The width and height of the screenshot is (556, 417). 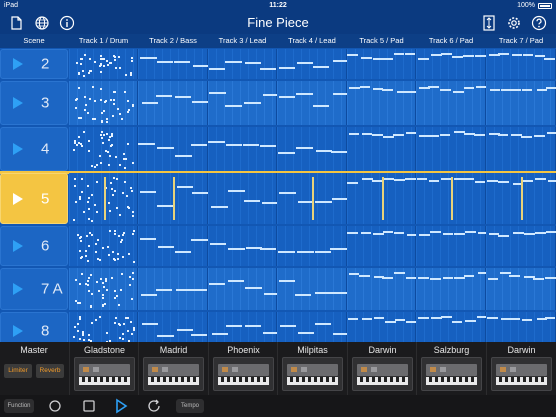 What do you see at coordinates (172, 368) in the screenshot?
I see `instrument-slot: Madrid` at bounding box center [172, 368].